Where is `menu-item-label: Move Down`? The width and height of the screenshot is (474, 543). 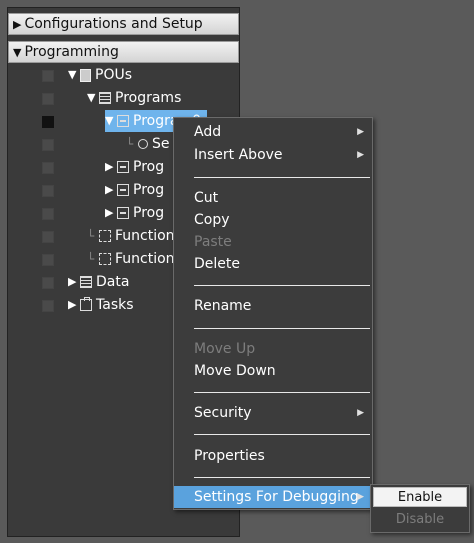
menu-item-label: Move Down is located at coordinates (235, 371).